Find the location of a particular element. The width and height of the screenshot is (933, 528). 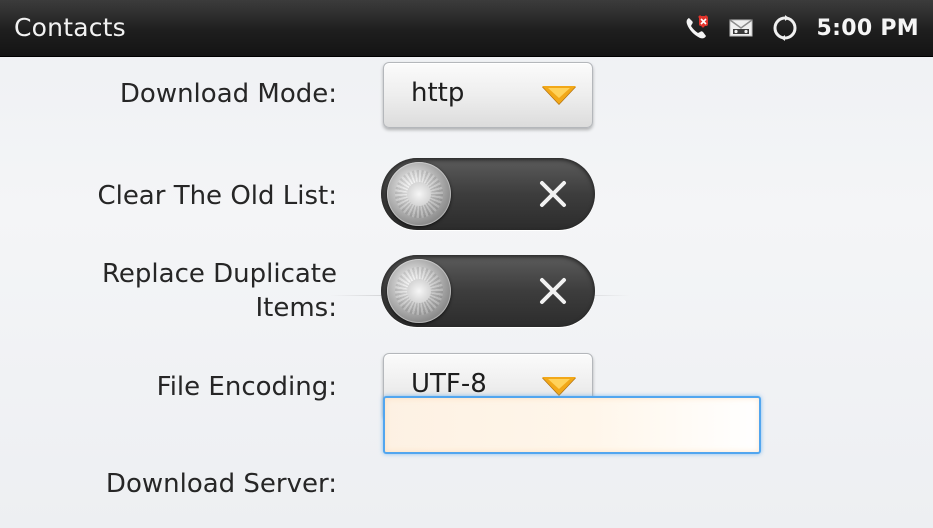

status-icons: 5:00 PM is located at coordinates (801, 28).